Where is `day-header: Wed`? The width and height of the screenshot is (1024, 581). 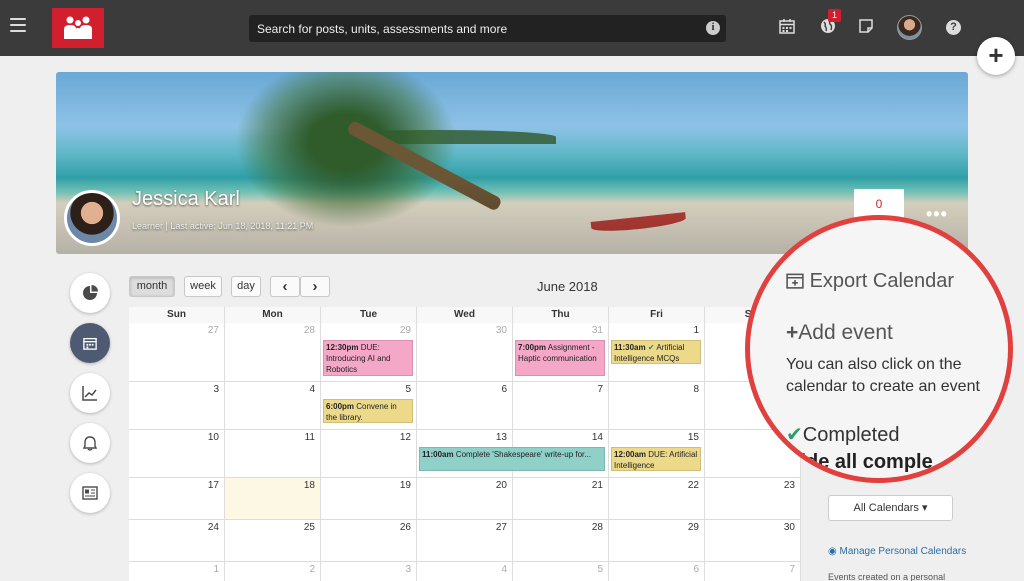
day-header: Wed is located at coordinates (465, 315).